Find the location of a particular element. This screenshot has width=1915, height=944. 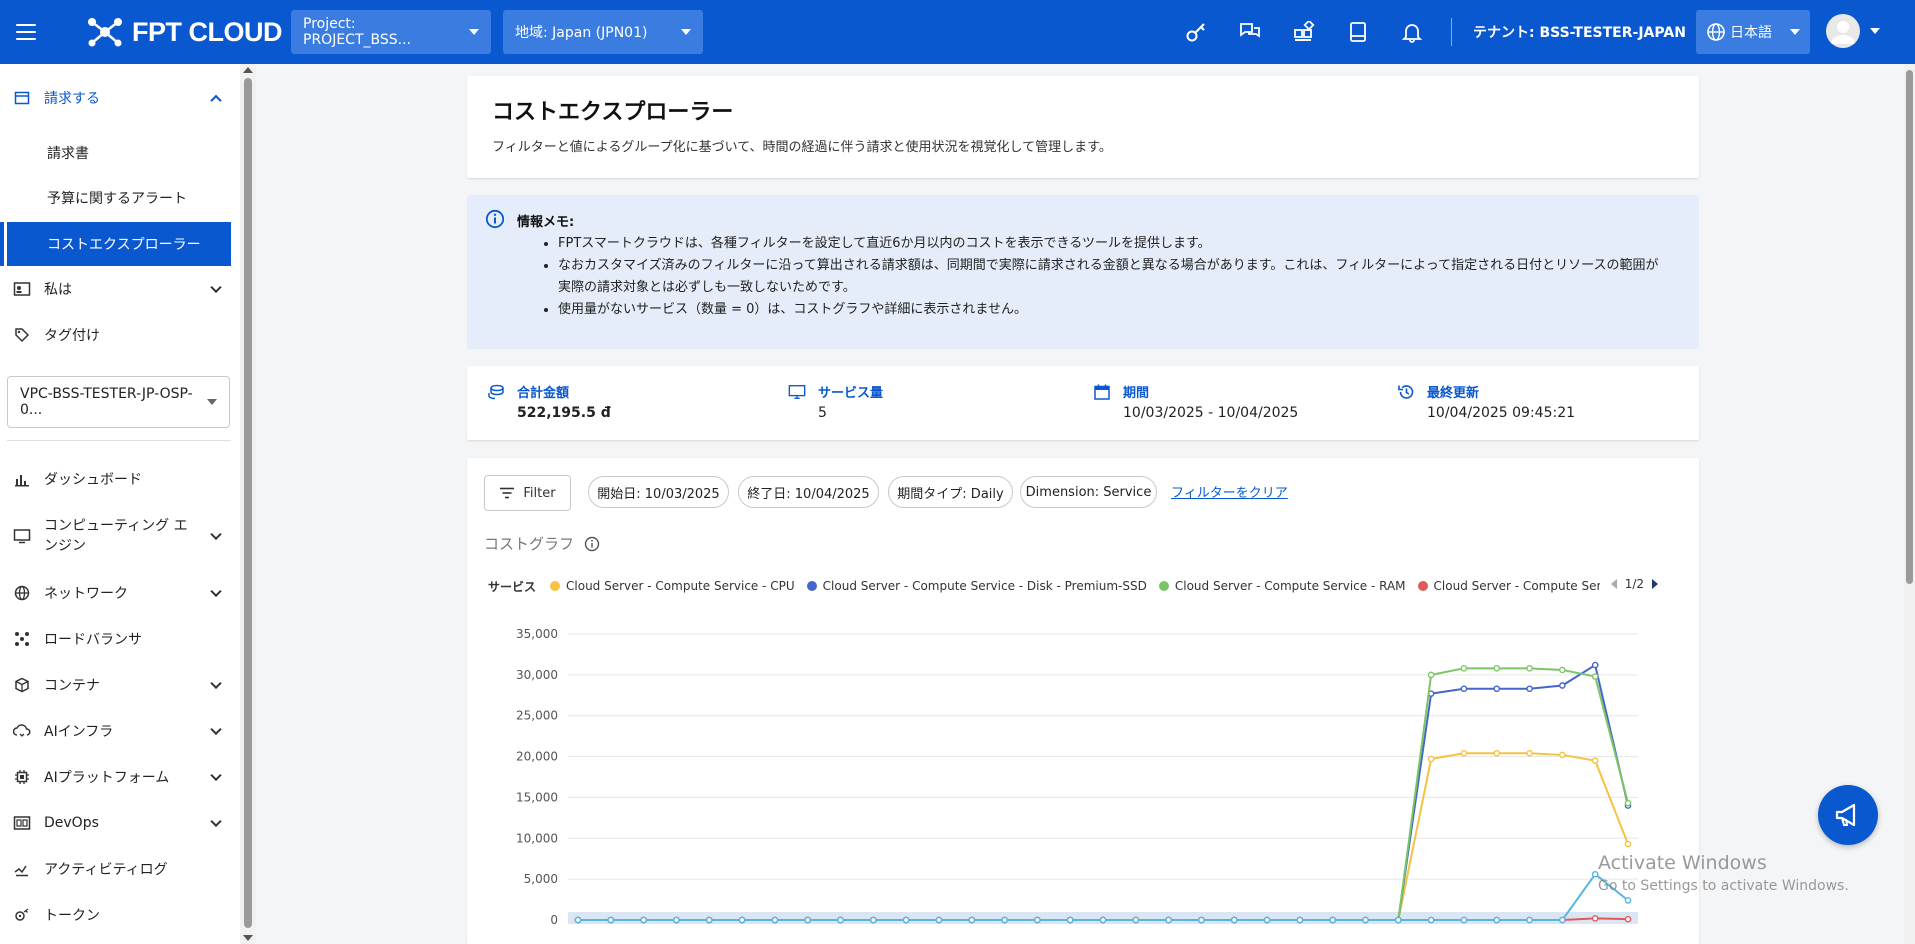

chip-dimension: Dimension: Service is located at coordinates (1088, 492).